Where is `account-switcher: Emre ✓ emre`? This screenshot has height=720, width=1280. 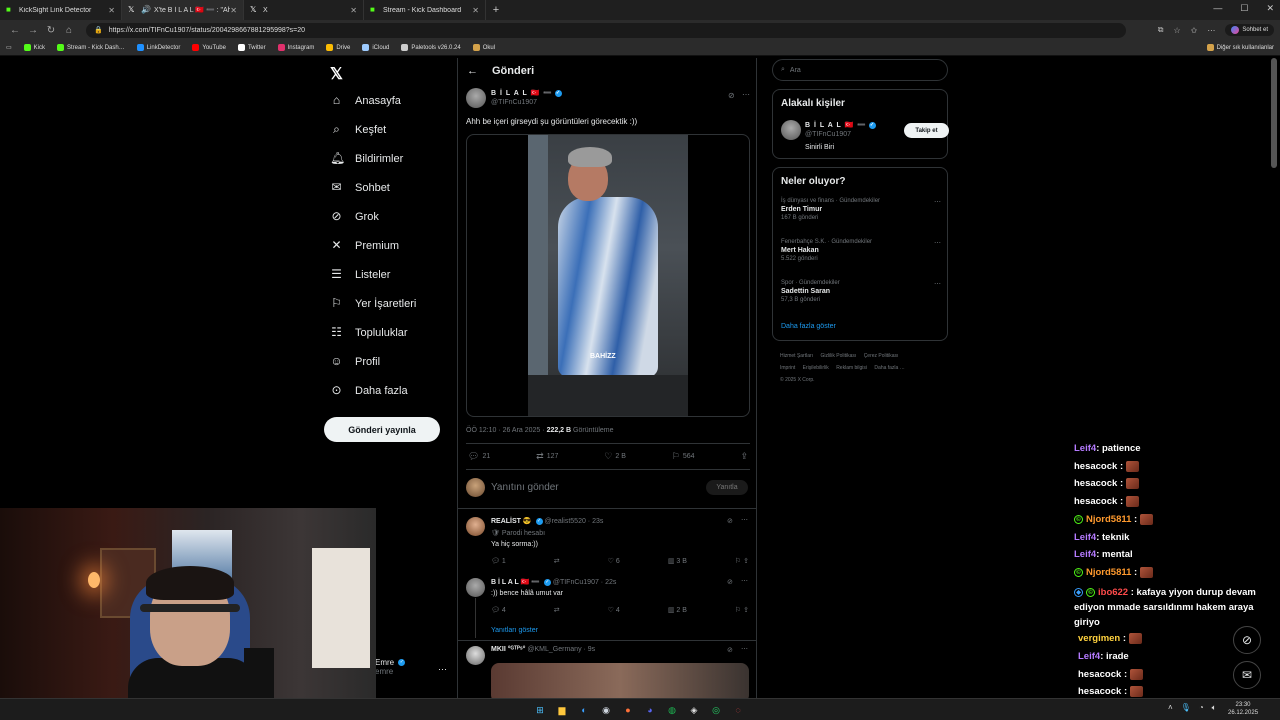
account-switcher: Emre ✓ emre is located at coordinates (390, 667).